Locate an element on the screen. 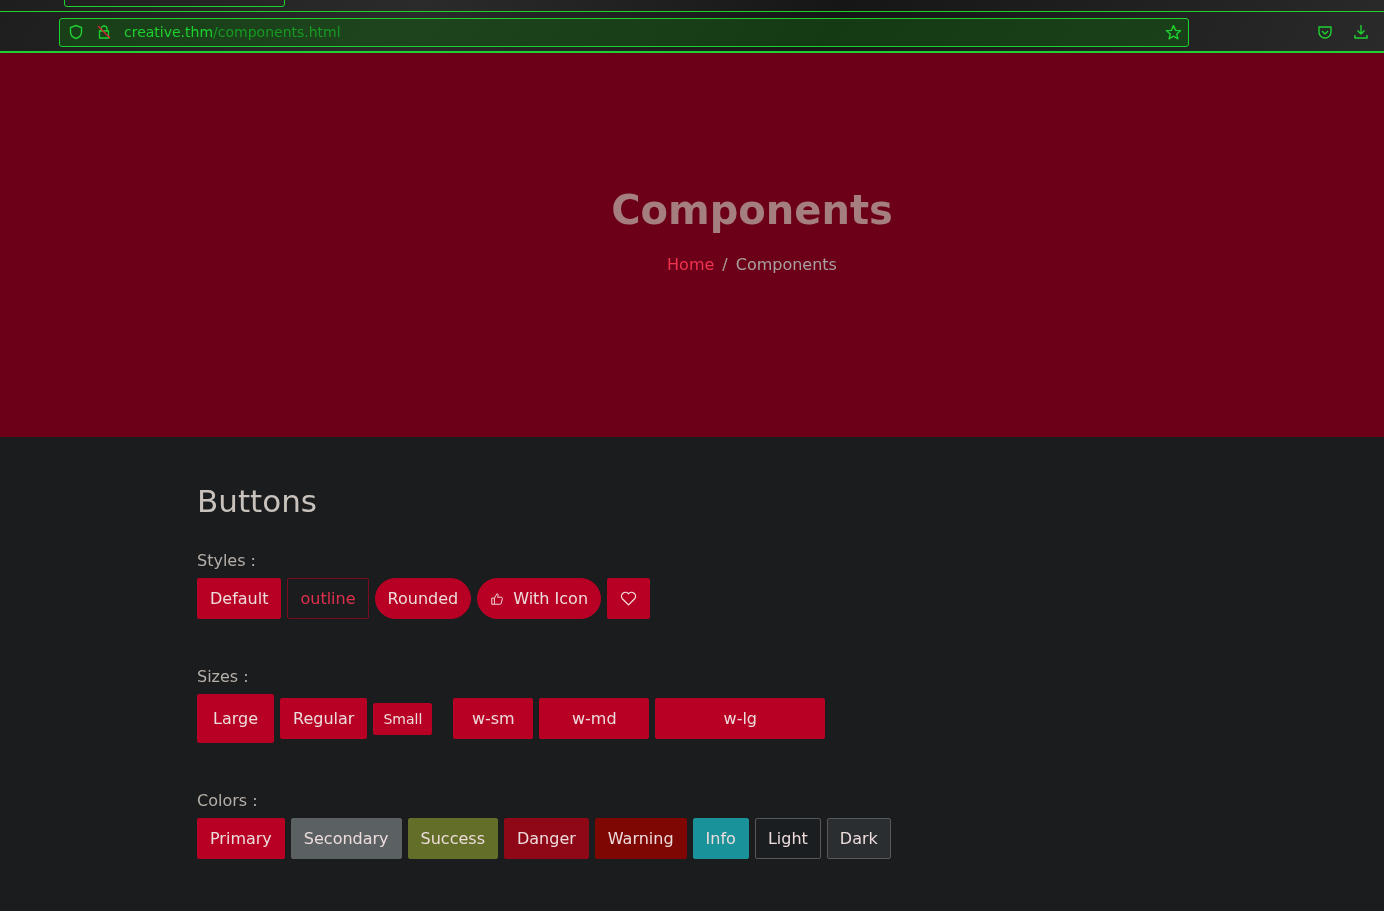  group-label: Styles : is located at coordinates (227, 560).